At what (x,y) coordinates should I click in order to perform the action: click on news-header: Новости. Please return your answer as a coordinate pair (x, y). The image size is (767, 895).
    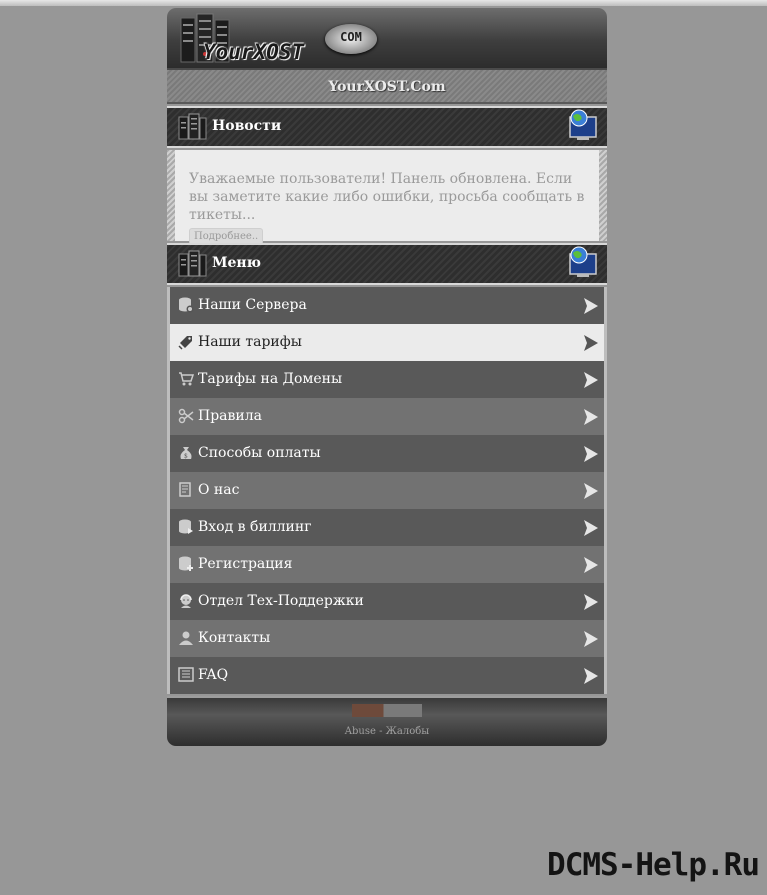
    Looking at the image, I should click on (387, 127).